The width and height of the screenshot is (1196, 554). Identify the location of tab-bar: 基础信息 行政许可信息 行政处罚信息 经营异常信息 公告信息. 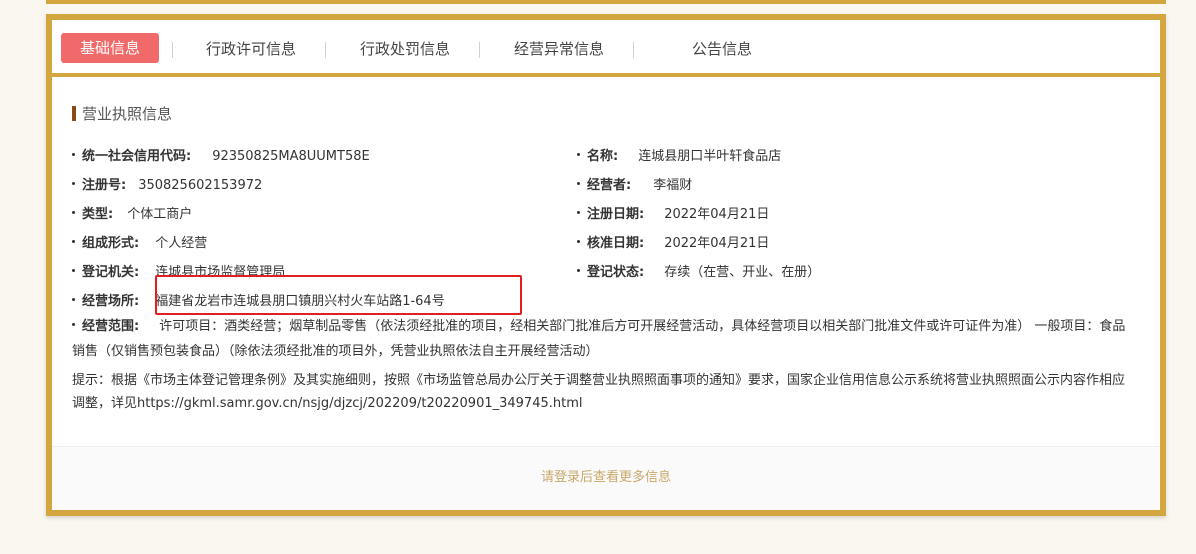
(606, 48).